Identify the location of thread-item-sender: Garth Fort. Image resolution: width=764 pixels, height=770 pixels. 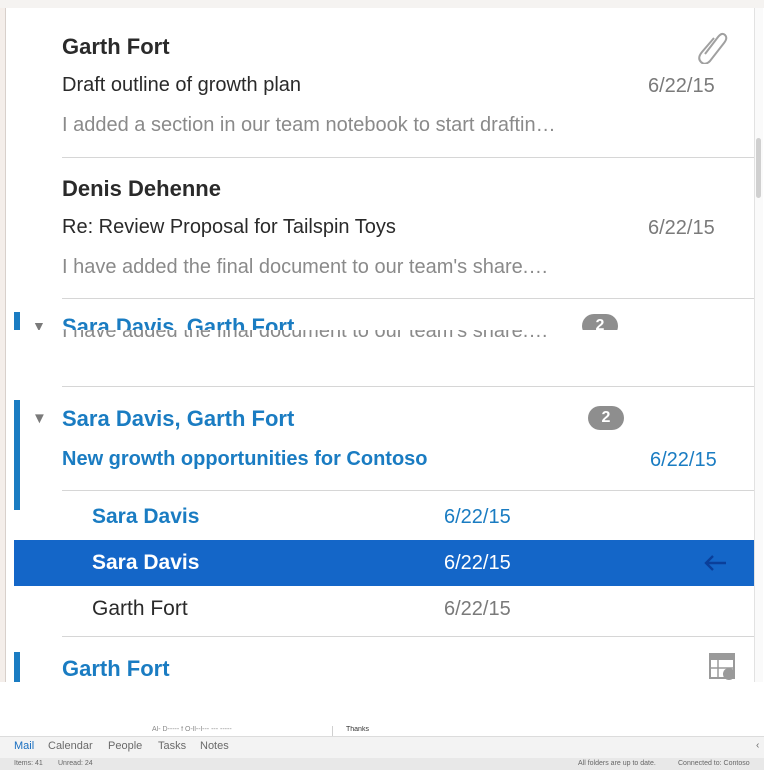
(140, 608).